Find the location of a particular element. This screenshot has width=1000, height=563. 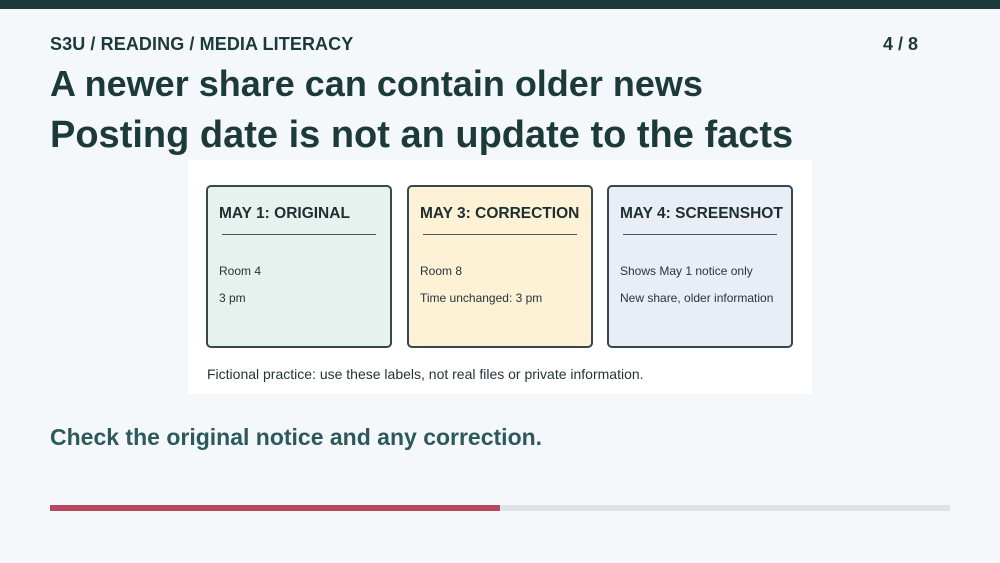

breadcrumb: S3U / READING / MEDIA LITERACY is located at coordinates (202, 44).